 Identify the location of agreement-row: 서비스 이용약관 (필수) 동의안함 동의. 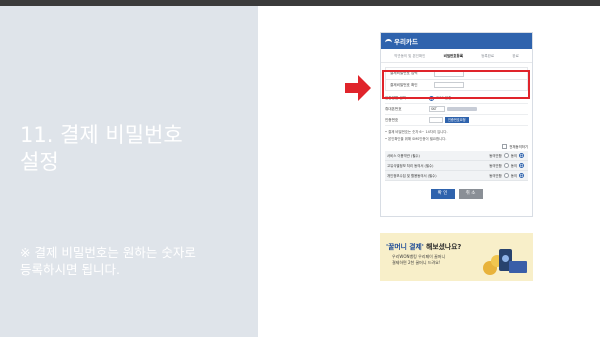
(456, 156).